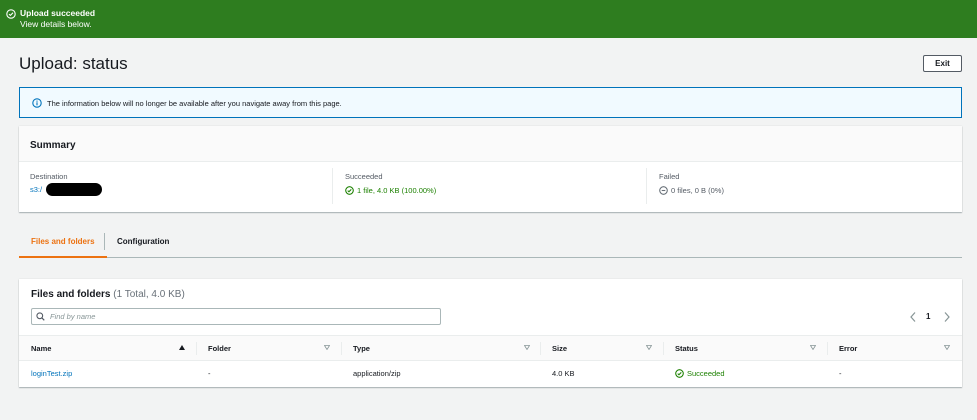  What do you see at coordinates (445, 348) in the screenshot?
I see `column-header-type: Type` at bounding box center [445, 348].